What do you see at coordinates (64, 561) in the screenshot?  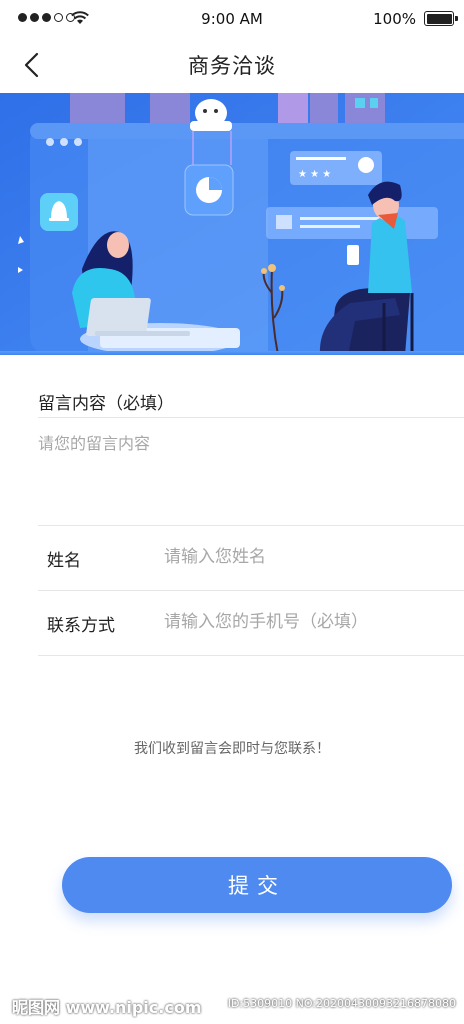 I see `name-label: 姓名` at bounding box center [64, 561].